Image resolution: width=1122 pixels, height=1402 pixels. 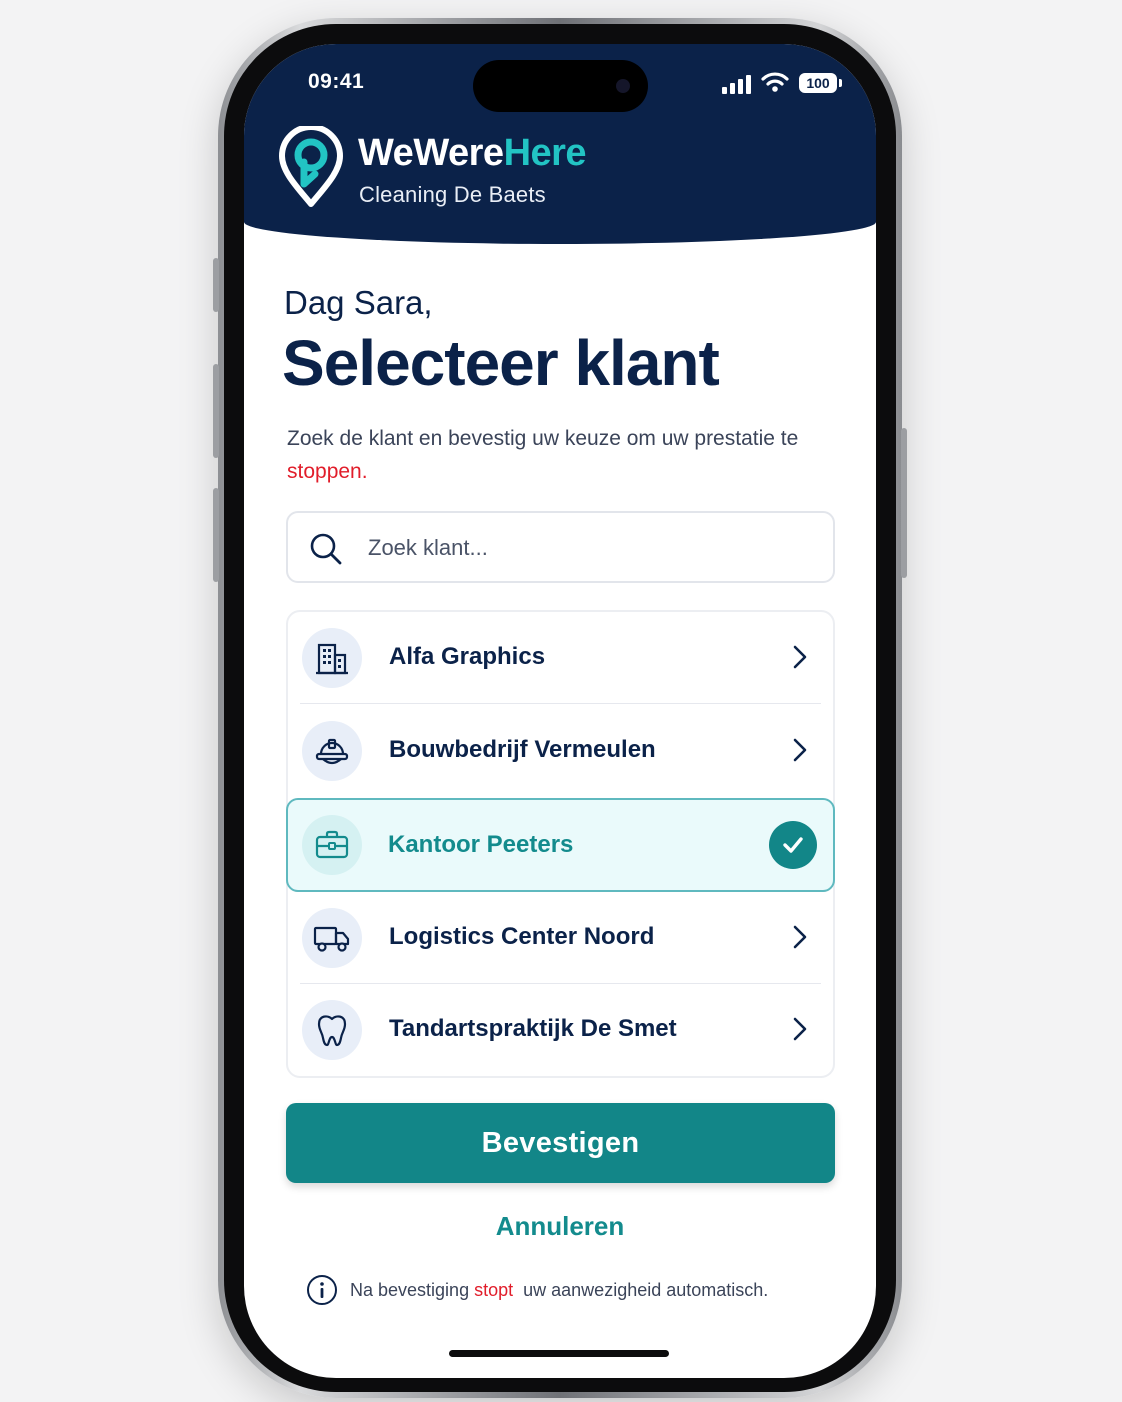 I want to click on info-text-prefix: Na bevestiging, so click(x=410, y=1289).